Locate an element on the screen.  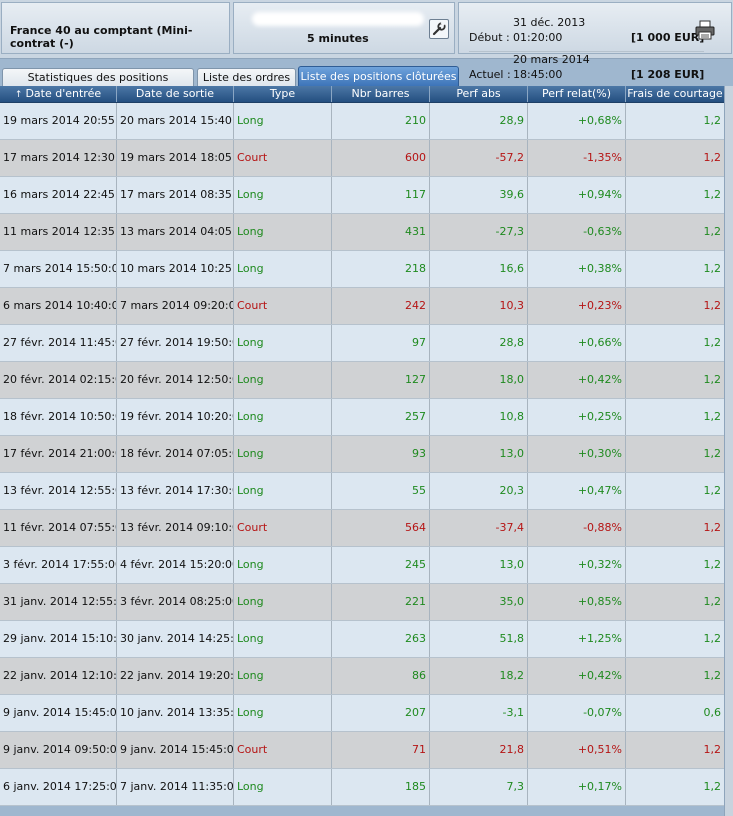
up-arrow-icon: ↑ is located at coordinates (18, 95).